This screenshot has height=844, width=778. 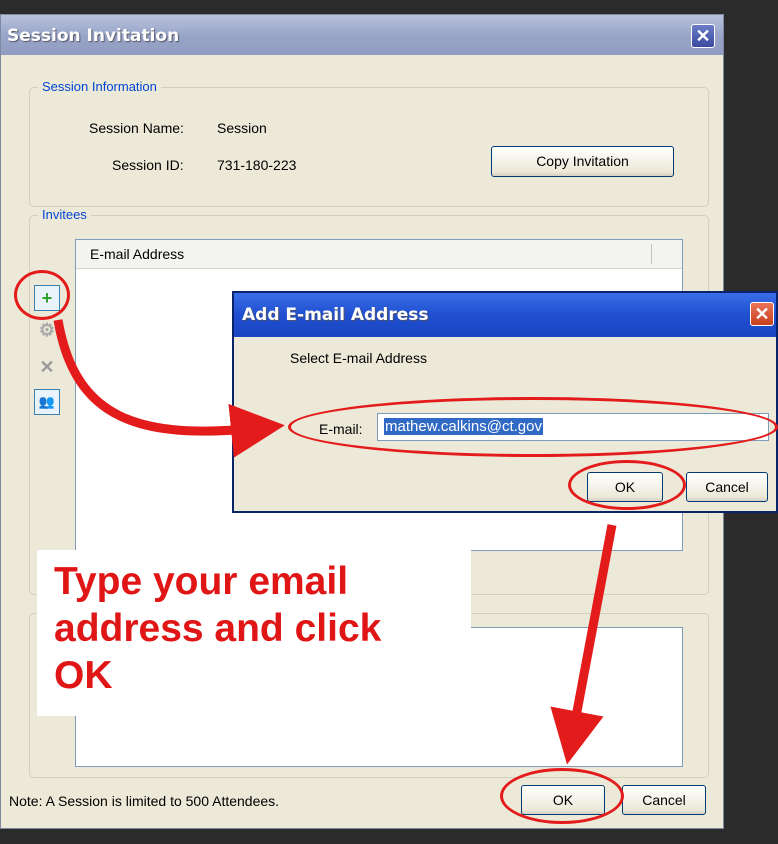 I want to click on instruction-caption: Type your email address and click OK, so click(x=254, y=633).